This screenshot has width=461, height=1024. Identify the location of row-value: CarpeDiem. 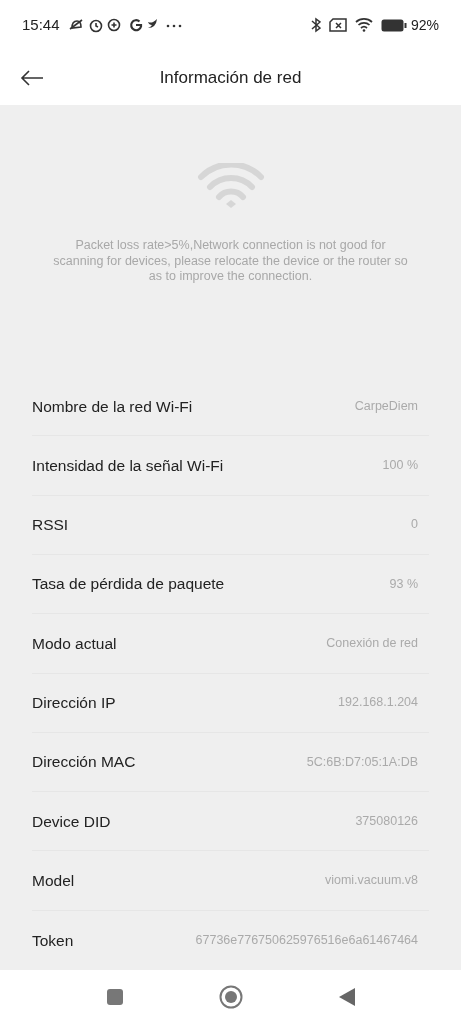
(386, 406).